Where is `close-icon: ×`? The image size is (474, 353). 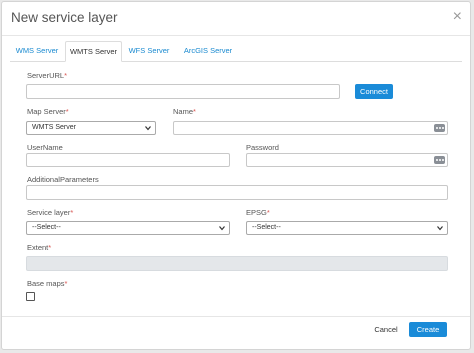 close-icon: × is located at coordinates (457, 17).